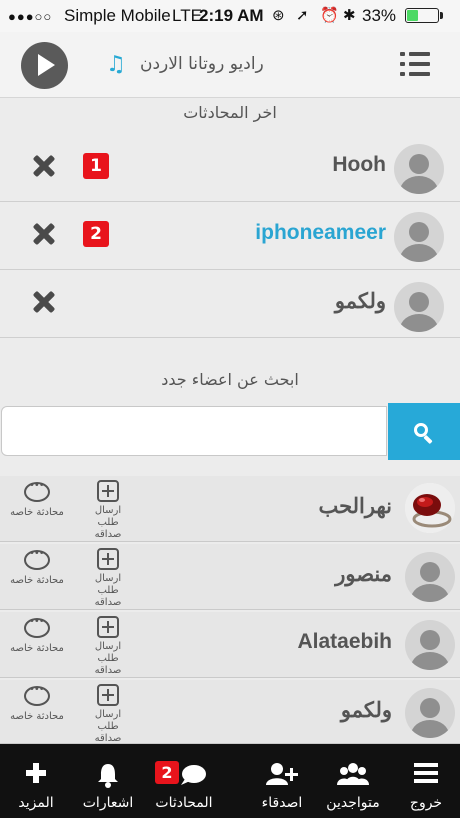 The height and width of the screenshot is (818, 460). Describe the element at coordinates (422, 15) in the screenshot. I see `battery-icon` at that location.